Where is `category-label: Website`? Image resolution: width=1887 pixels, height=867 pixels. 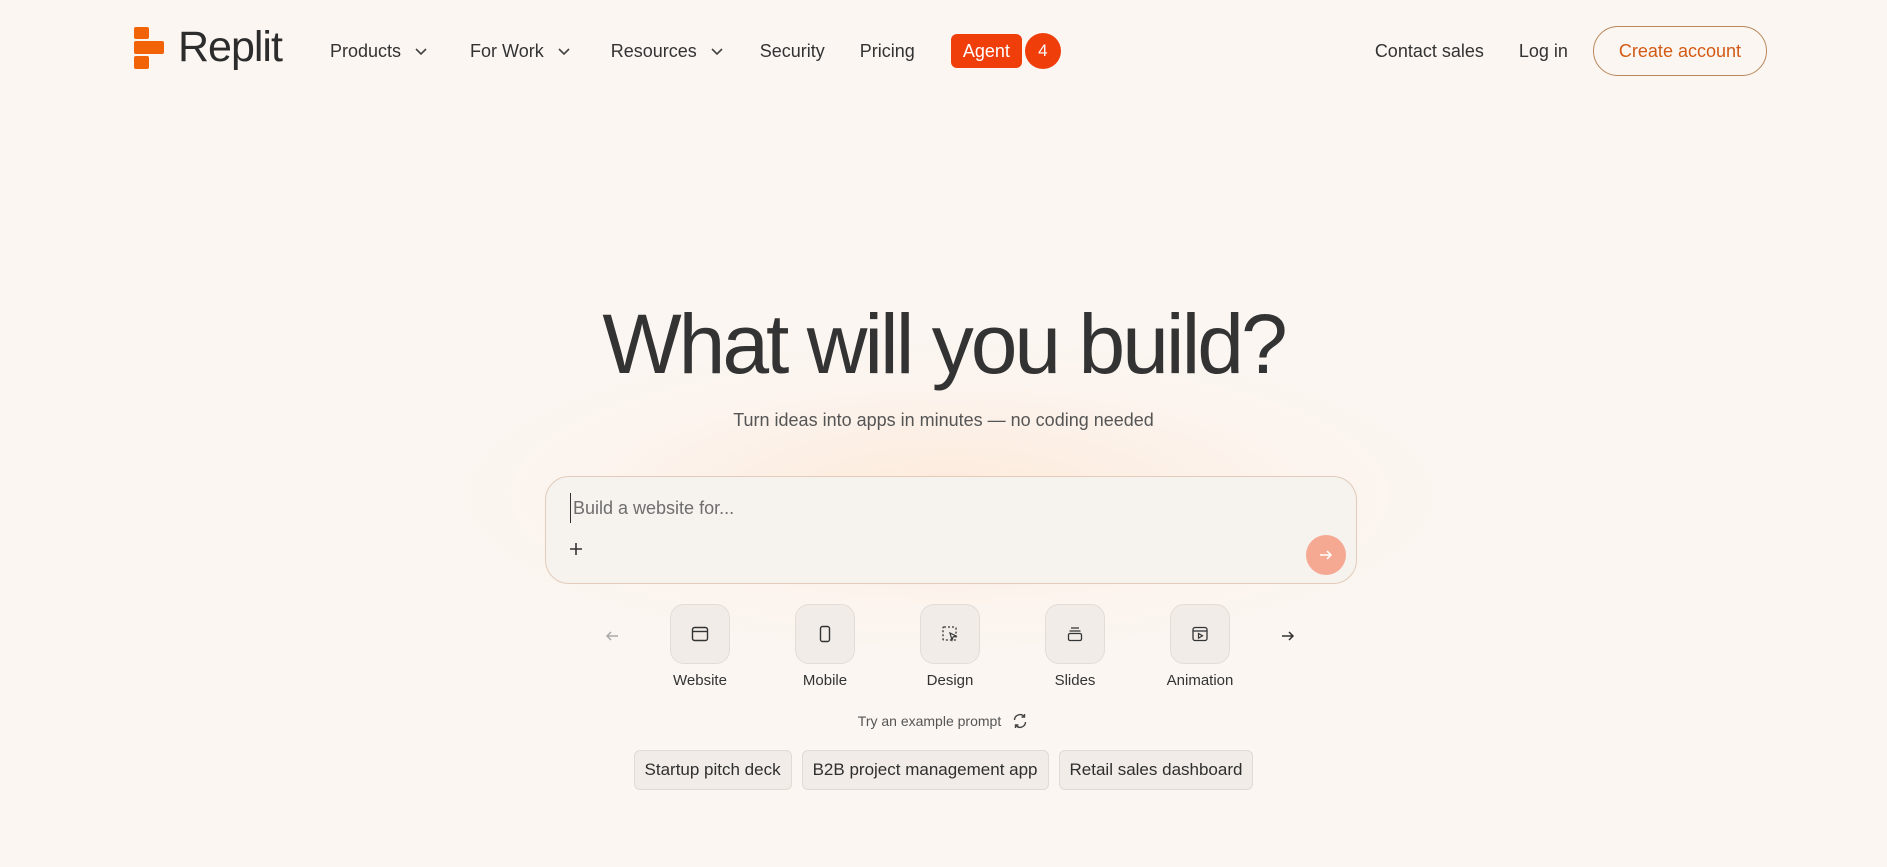
category-label: Website is located at coordinates (700, 680).